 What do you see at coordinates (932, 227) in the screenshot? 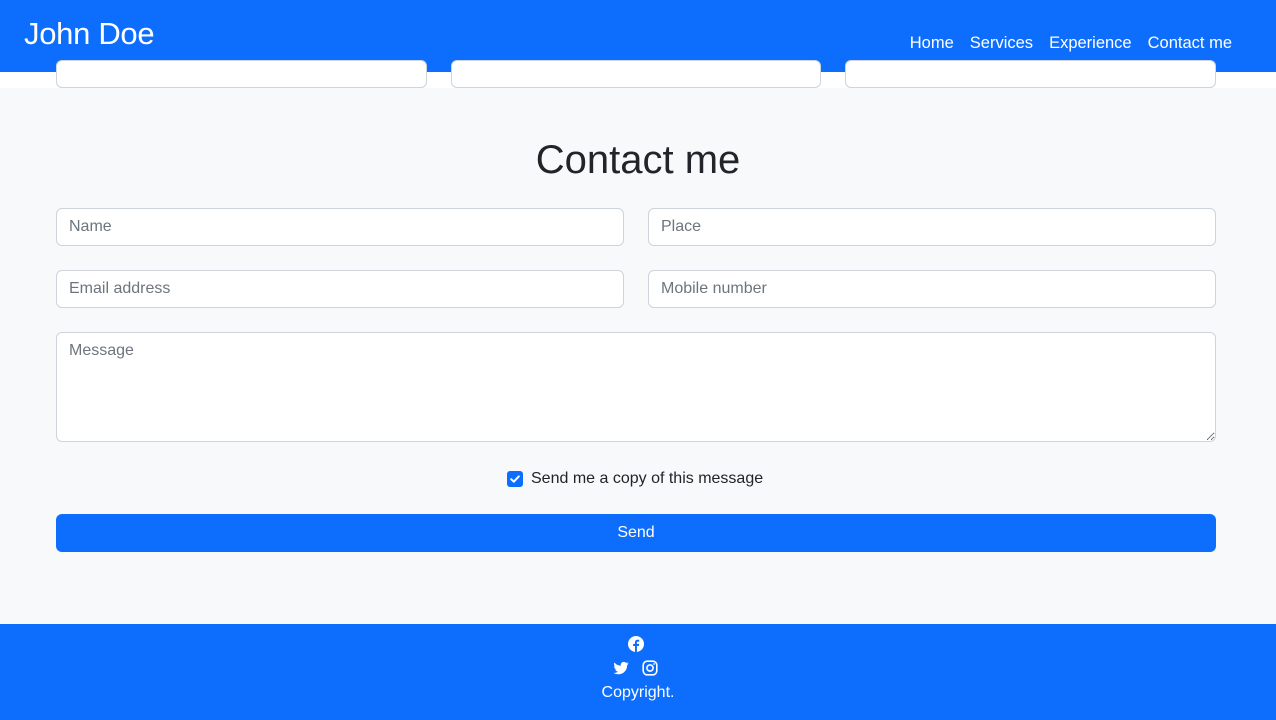
I see `place-field` at bounding box center [932, 227].